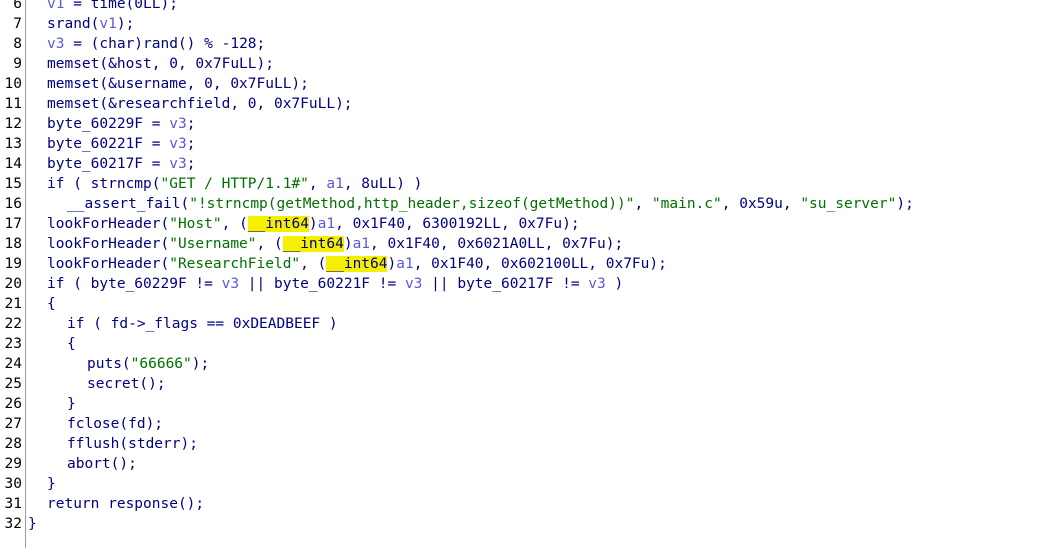 Image resolution: width=1061 pixels, height=548 pixels. I want to click on code-token: = (char)rand() % -128;, so click(164, 44).